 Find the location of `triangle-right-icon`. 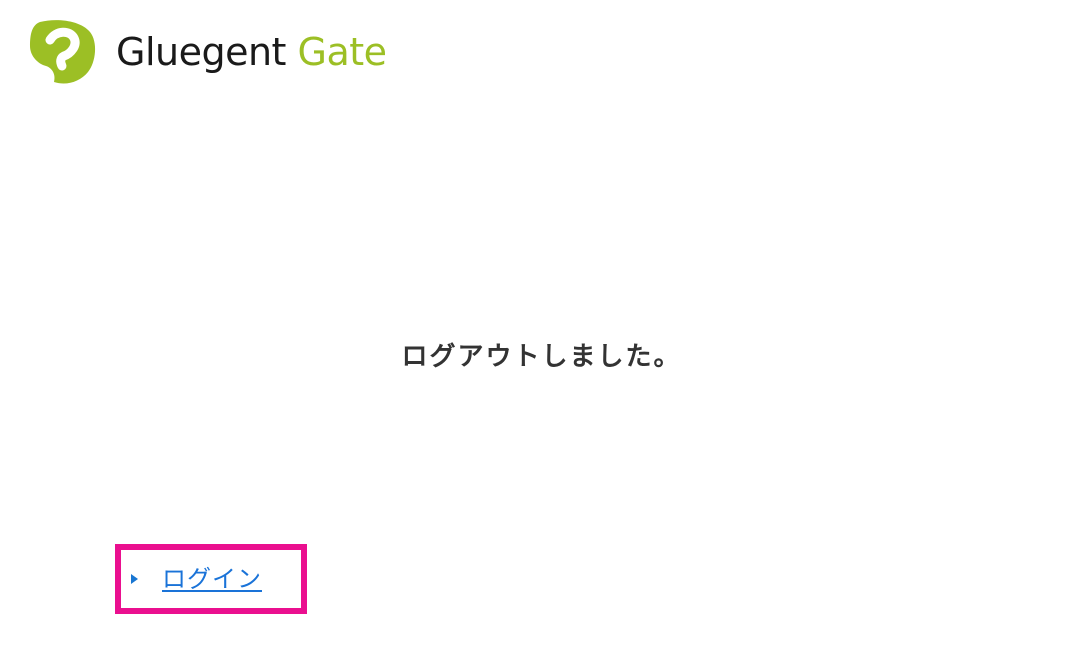

triangle-right-icon is located at coordinates (134, 578).